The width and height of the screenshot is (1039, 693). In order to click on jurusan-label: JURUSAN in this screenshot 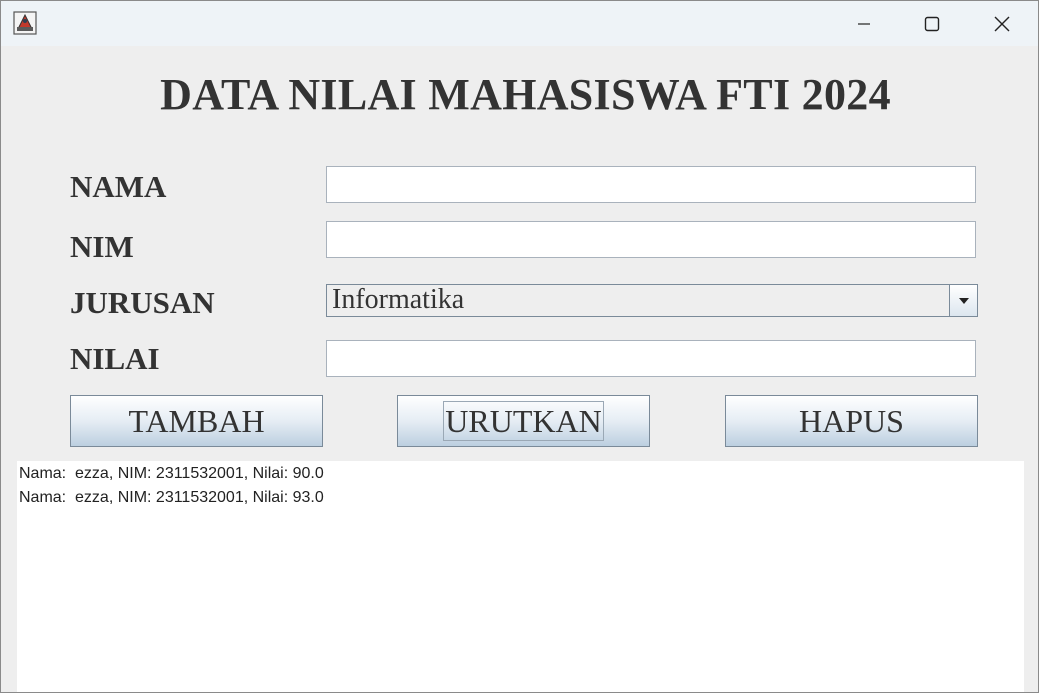, I will do `click(142, 302)`.